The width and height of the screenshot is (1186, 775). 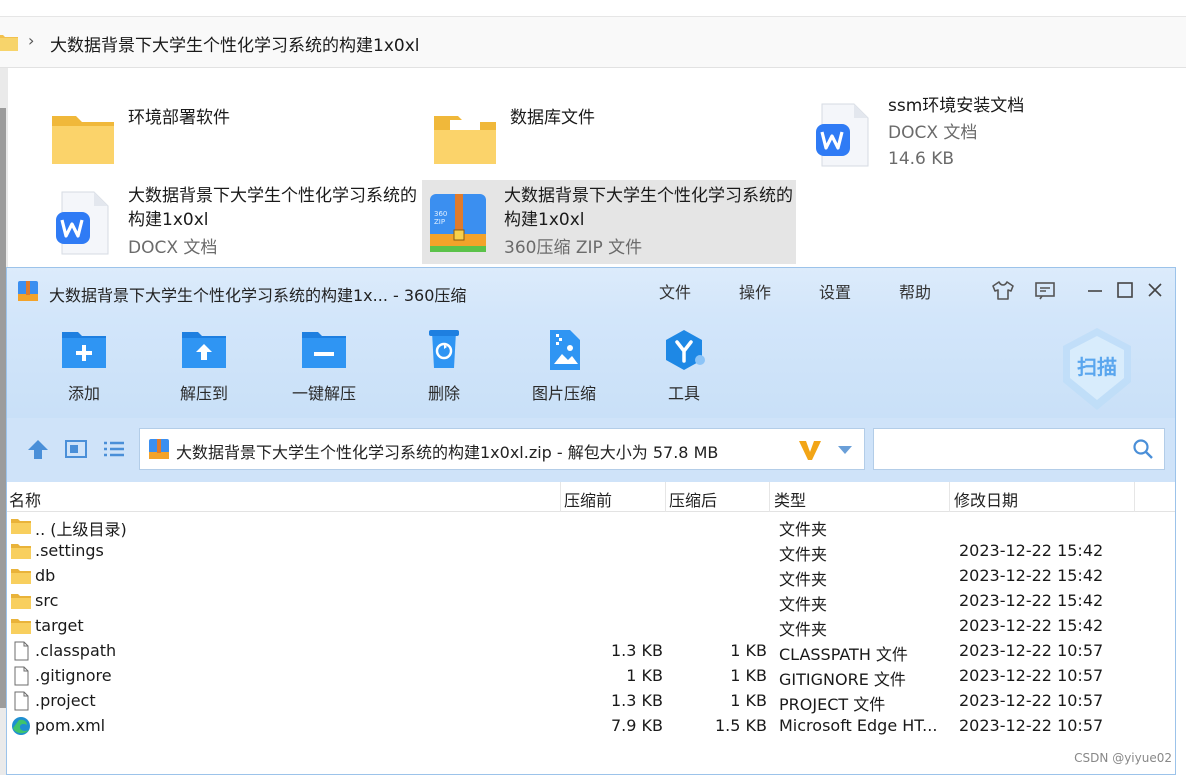 I want to click on column-compressed-size: 压缩后, so click(x=693, y=499).